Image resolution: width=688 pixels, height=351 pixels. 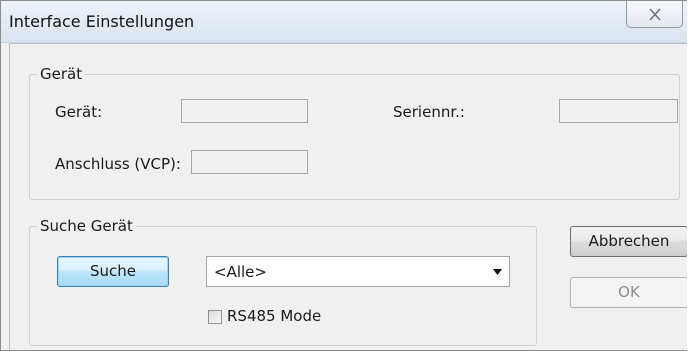 I want to click on rs485-mode-label: RS485 Mode, so click(x=274, y=316).